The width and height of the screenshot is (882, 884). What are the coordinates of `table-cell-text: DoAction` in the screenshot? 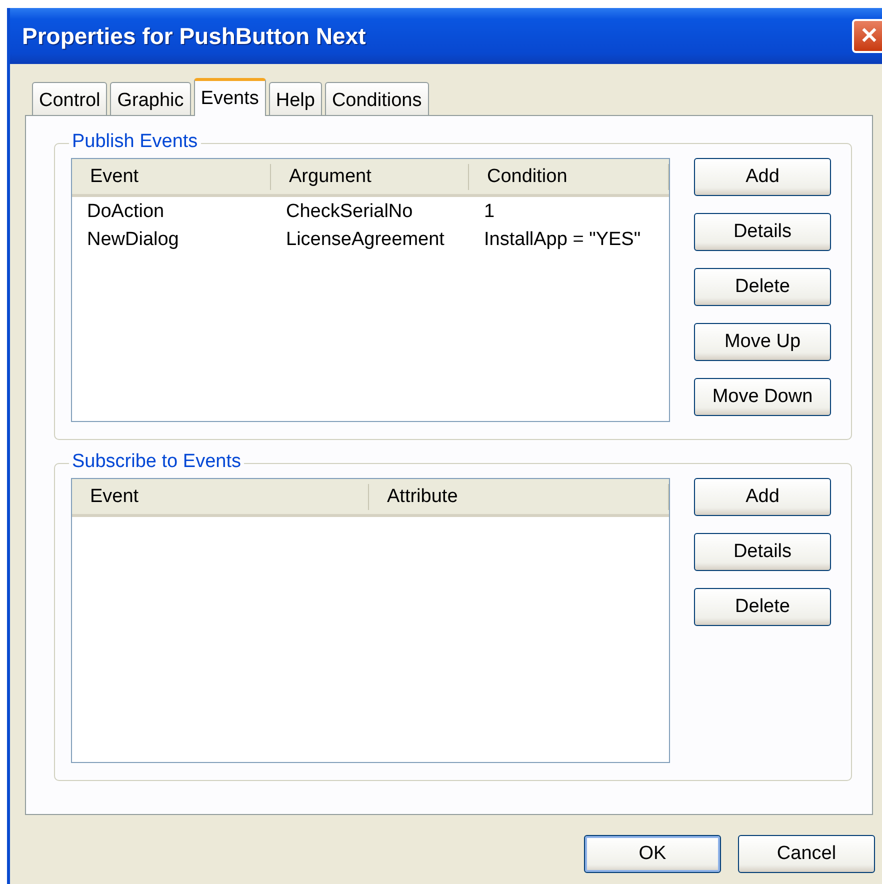 It's located at (126, 212).